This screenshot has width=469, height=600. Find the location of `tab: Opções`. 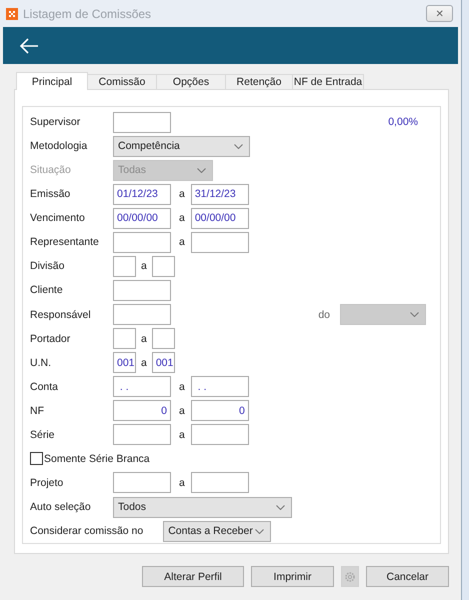

tab: Opções is located at coordinates (191, 81).